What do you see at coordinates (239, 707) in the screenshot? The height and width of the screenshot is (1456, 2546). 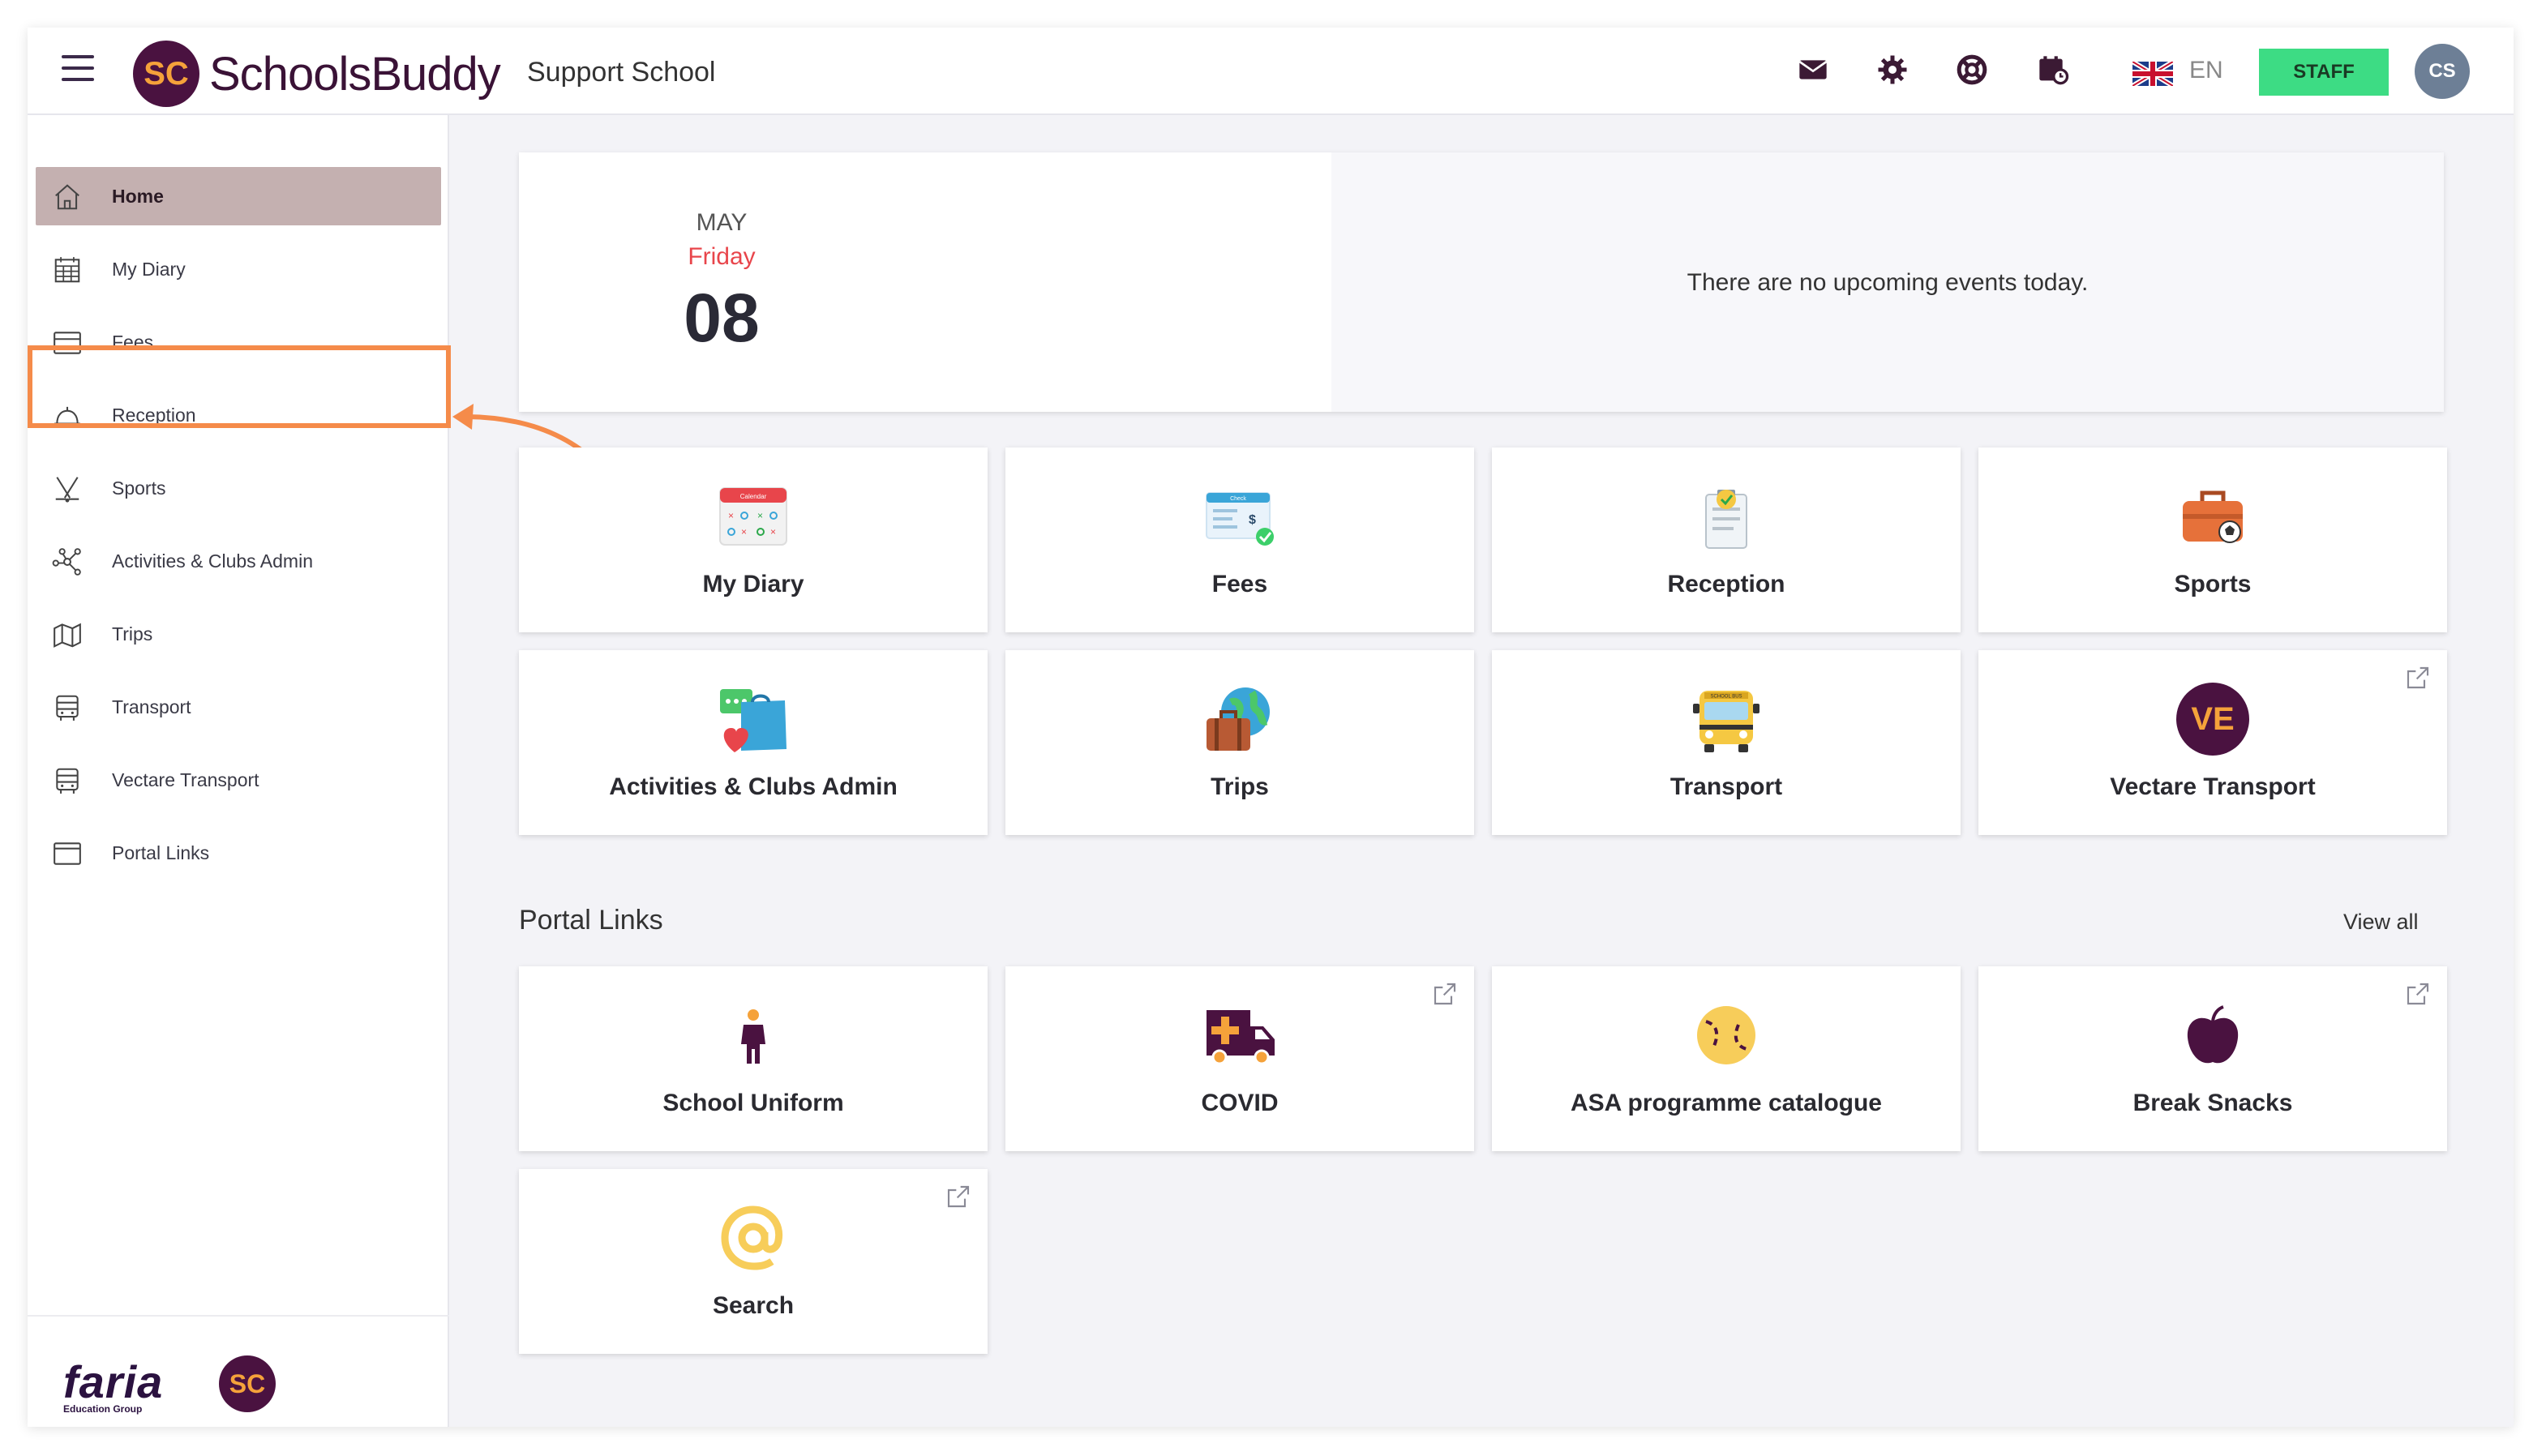 I see `sidebar-item-transport: Transport` at bounding box center [239, 707].